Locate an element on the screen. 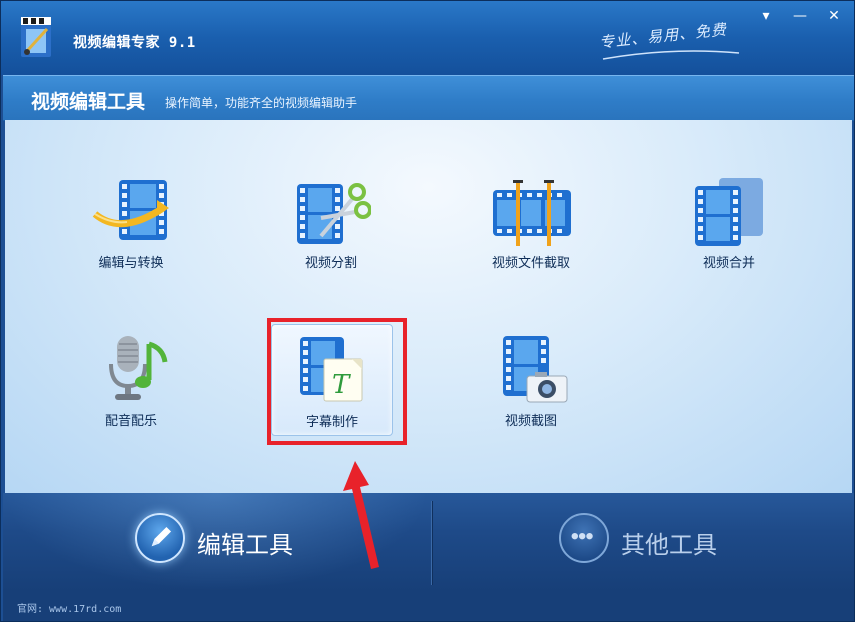 Image resolution: width=855 pixels, height=622 pixels. close-button: ✕ is located at coordinates (834, 16).